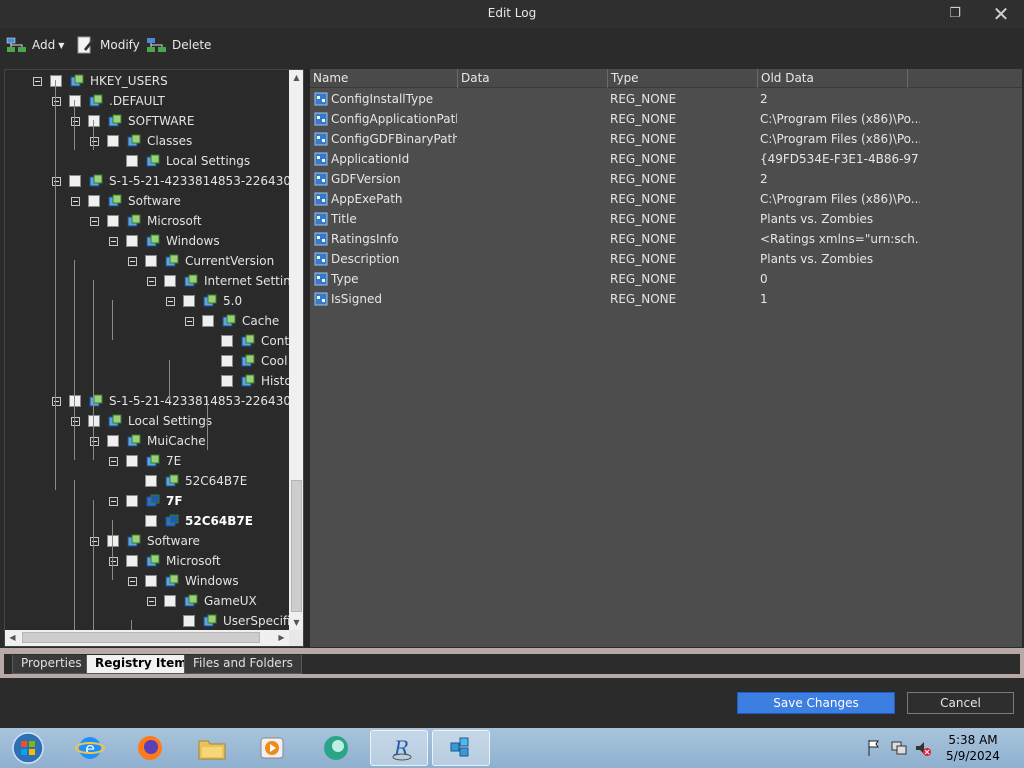 This screenshot has height=768, width=1024. I want to click on column-header-name: Name, so click(384, 78).